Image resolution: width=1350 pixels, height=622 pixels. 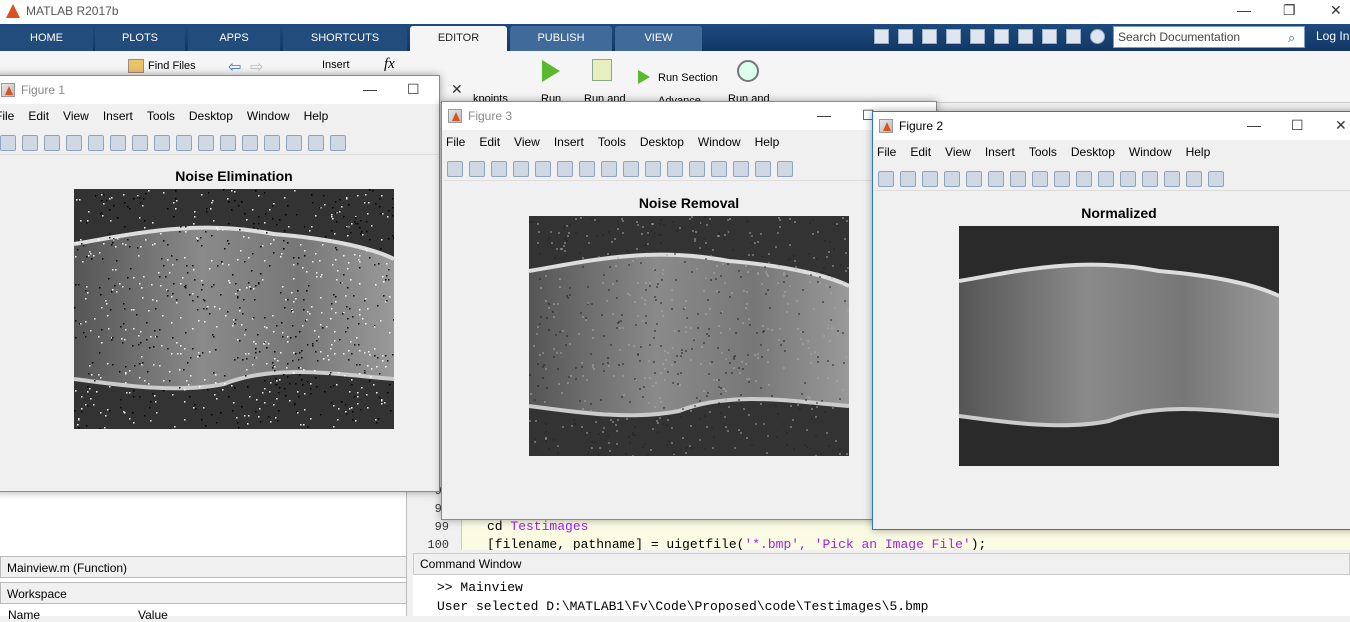 What do you see at coordinates (140, 38) in the screenshot?
I see `tab-plots: PLOTS` at bounding box center [140, 38].